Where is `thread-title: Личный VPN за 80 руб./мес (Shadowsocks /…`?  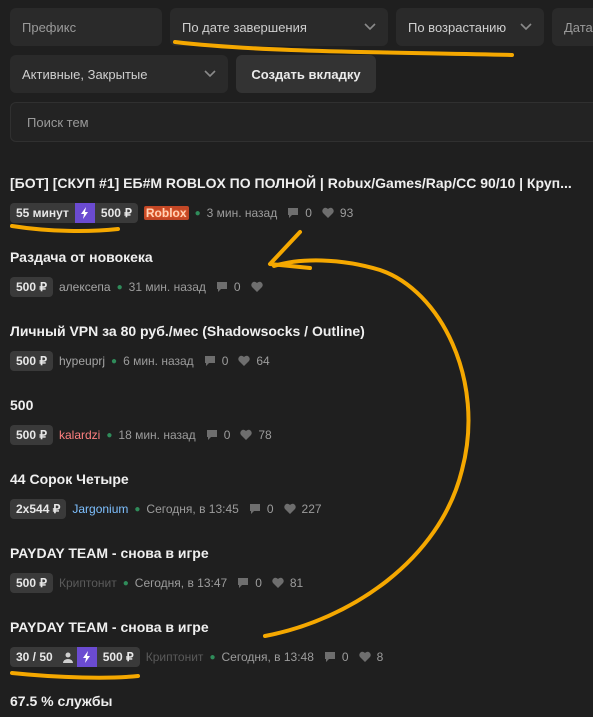 thread-title: Личный VPN за 80 руб./мес (Shadowsocks /… is located at coordinates (297, 331).